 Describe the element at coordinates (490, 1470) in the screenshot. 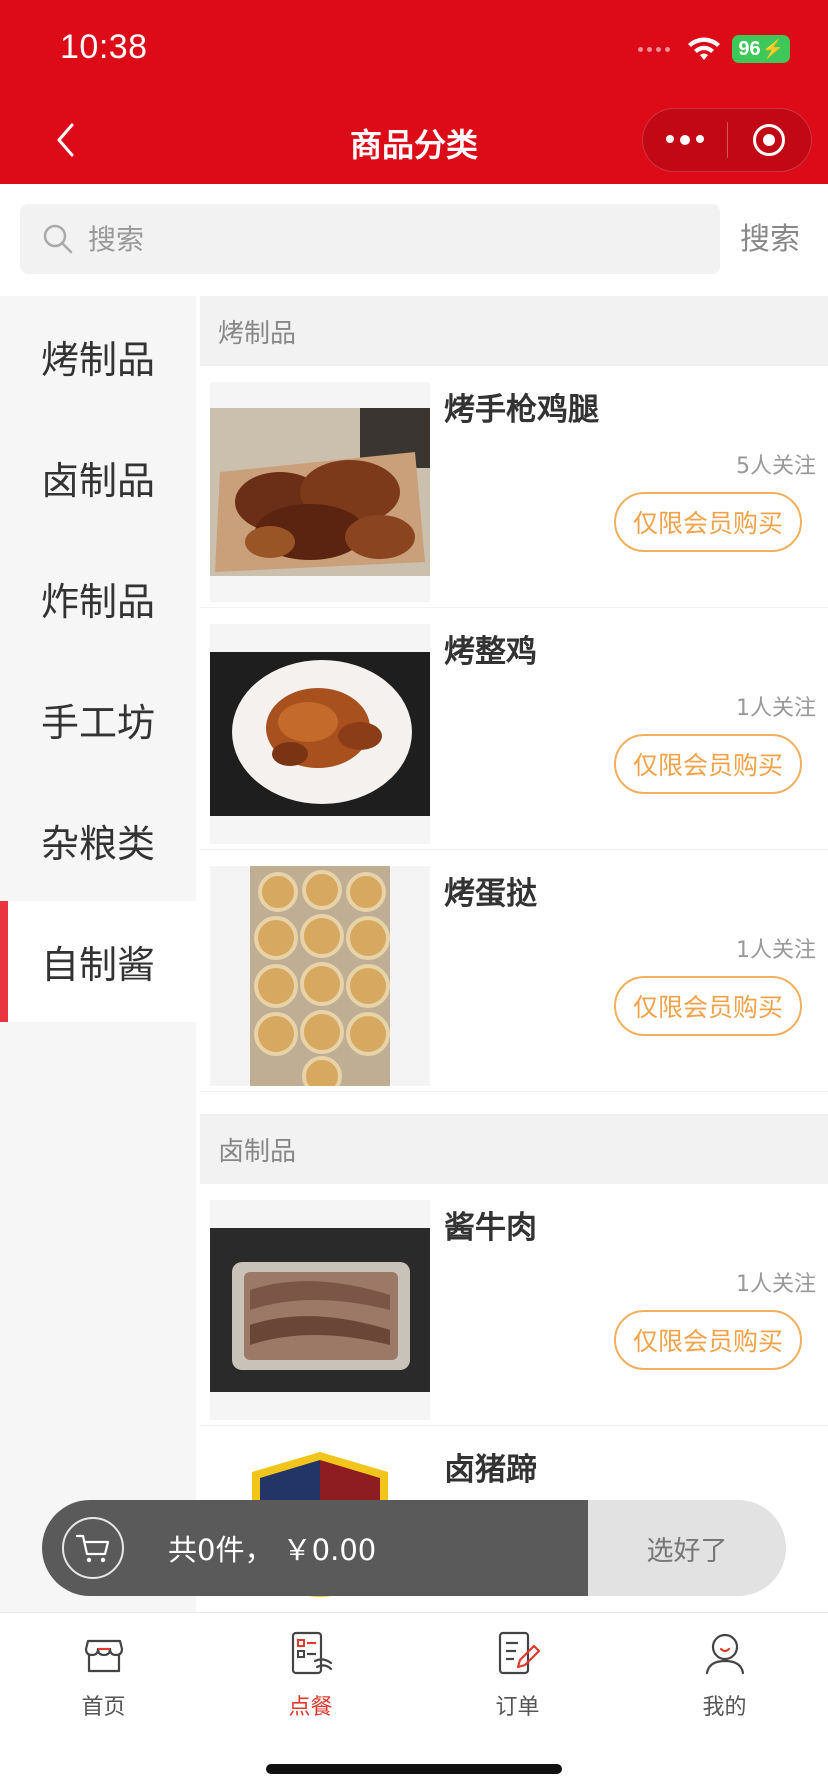

I see `product-name: 卤猪蹄` at that location.